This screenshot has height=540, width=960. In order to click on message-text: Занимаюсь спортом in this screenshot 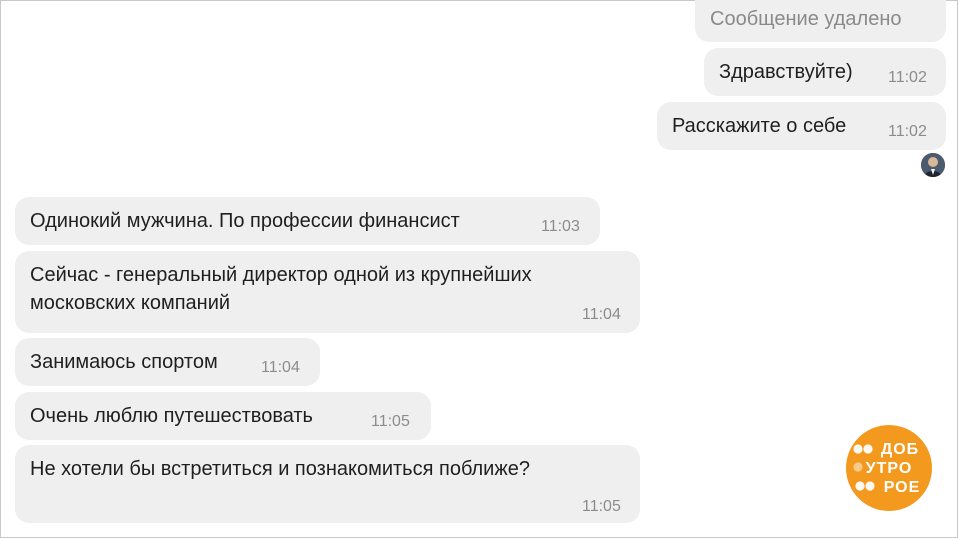, I will do `click(124, 362)`.